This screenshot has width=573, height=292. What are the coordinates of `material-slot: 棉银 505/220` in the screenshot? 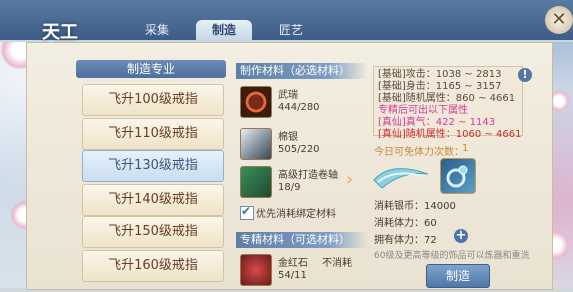 It's located at (300, 145).